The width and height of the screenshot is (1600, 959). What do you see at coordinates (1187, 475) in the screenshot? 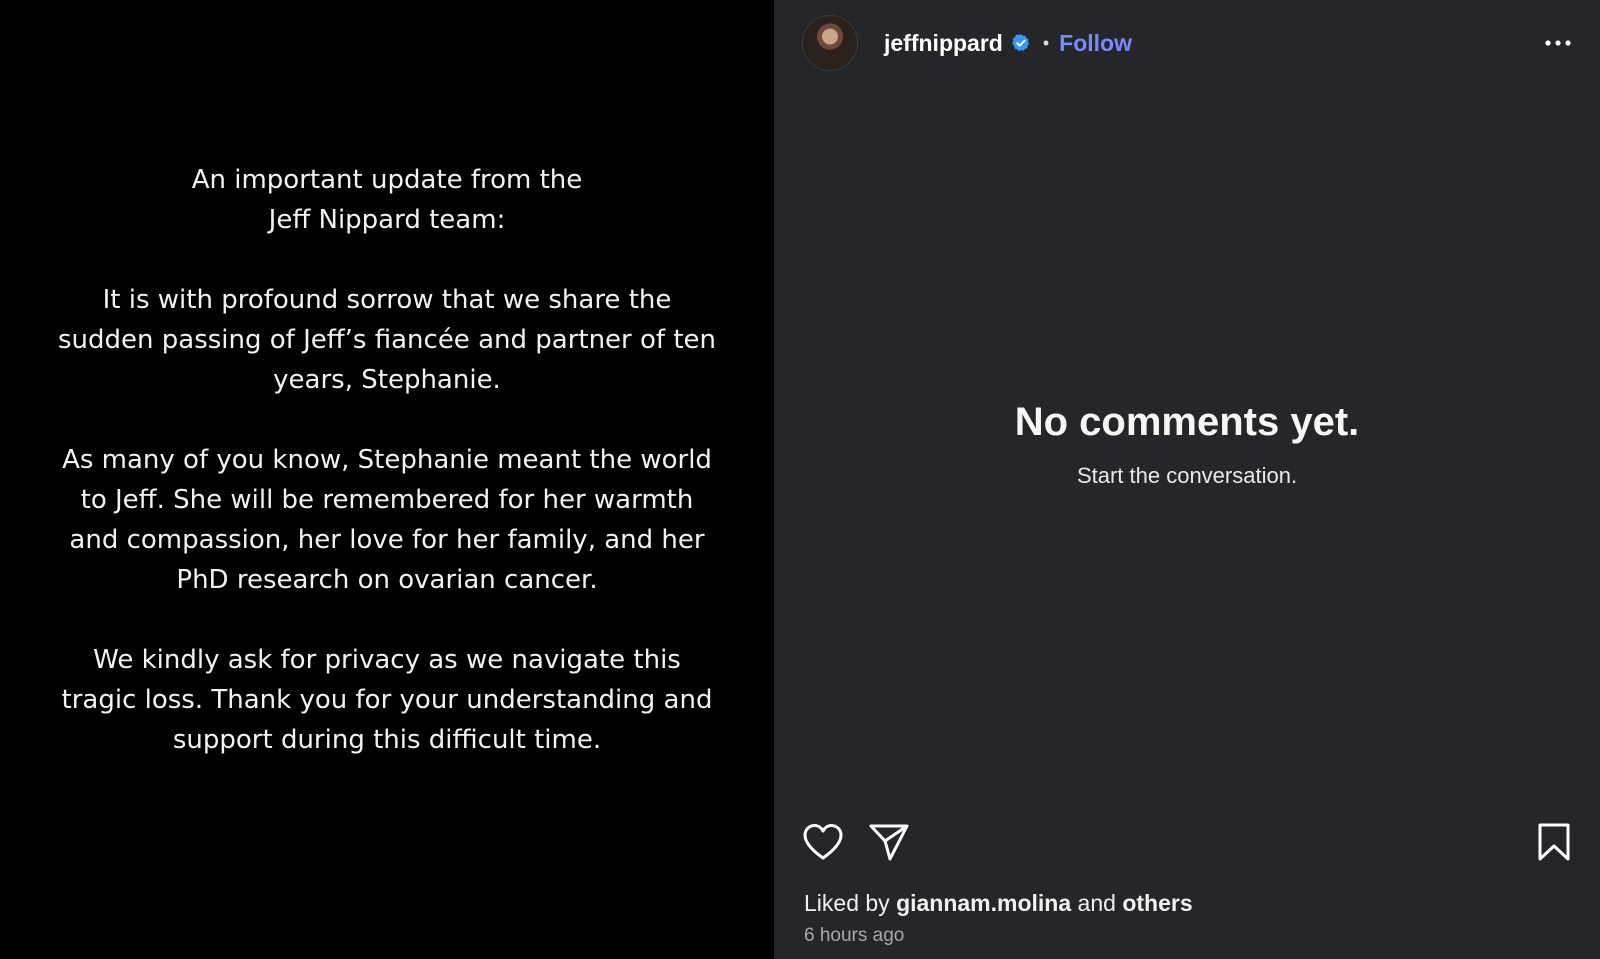
I see `no-comments-subtitle: Start the conversation.` at bounding box center [1187, 475].